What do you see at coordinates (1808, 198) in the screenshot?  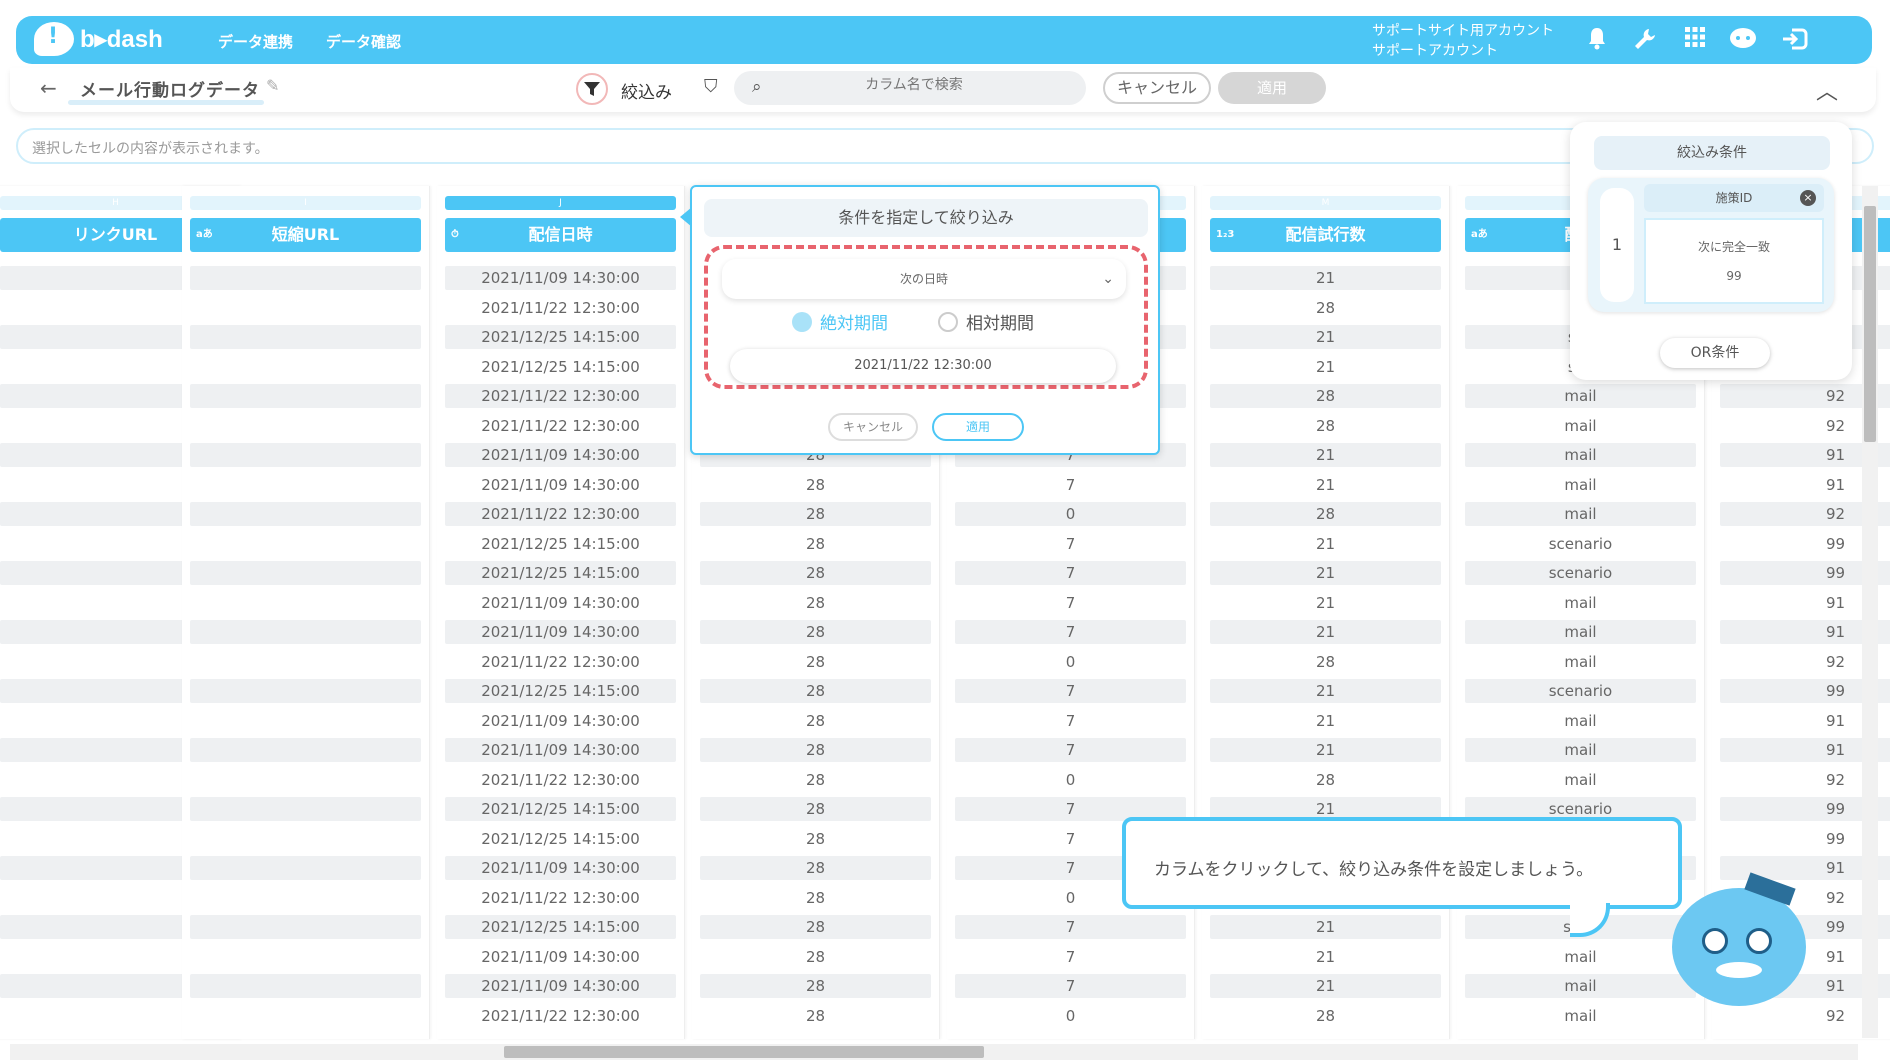 I see `remove-condition-icon: ×` at bounding box center [1808, 198].